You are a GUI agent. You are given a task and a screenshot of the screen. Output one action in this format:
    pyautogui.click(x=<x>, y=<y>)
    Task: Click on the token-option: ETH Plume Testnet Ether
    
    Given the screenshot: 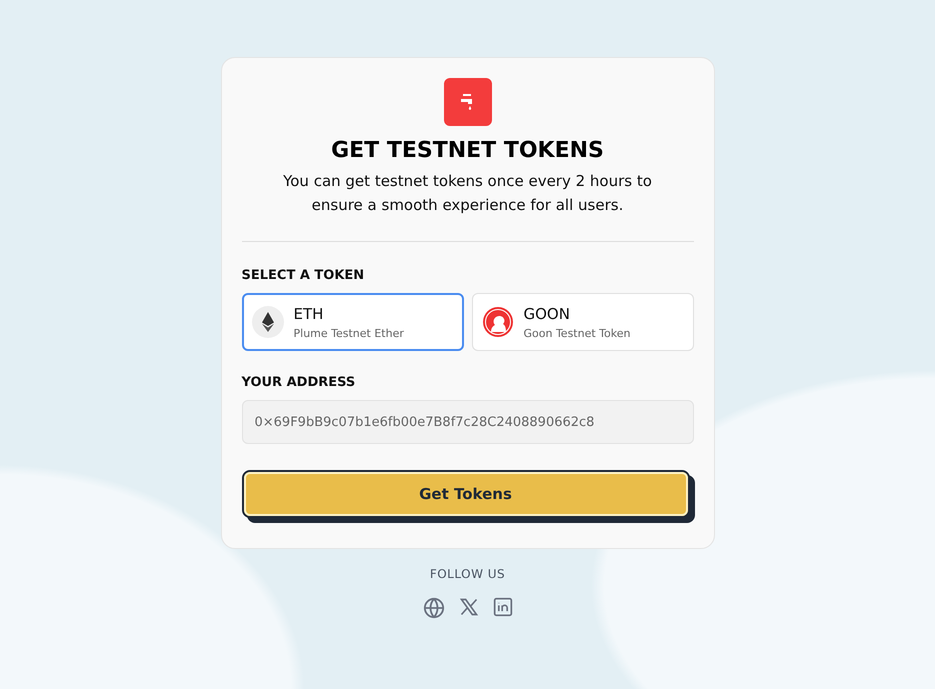 What is the action you would take?
    pyautogui.click(x=353, y=322)
    